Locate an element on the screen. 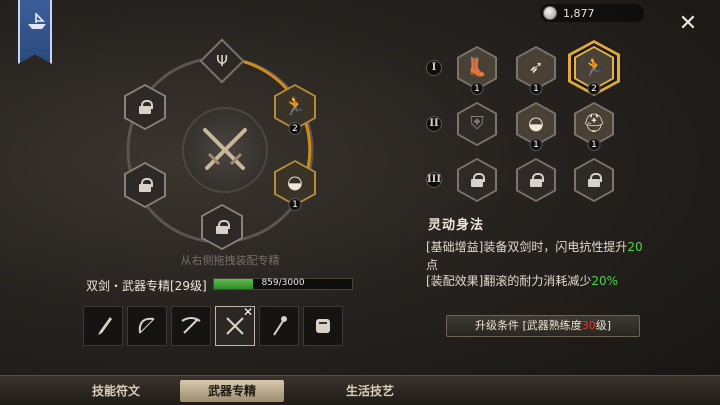 Image resolution: width=720 pixels, height=405 pixels. close-button: ✕ is located at coordinates (688, 24).